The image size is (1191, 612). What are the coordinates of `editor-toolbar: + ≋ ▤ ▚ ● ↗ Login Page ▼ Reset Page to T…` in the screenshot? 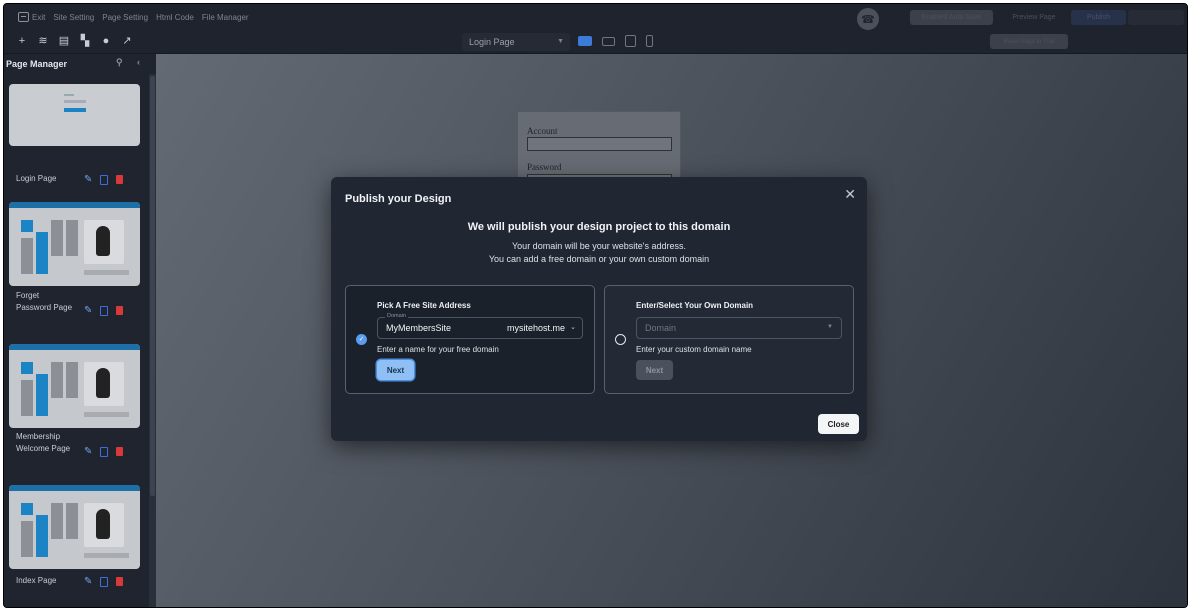 It's located at (595, 42).